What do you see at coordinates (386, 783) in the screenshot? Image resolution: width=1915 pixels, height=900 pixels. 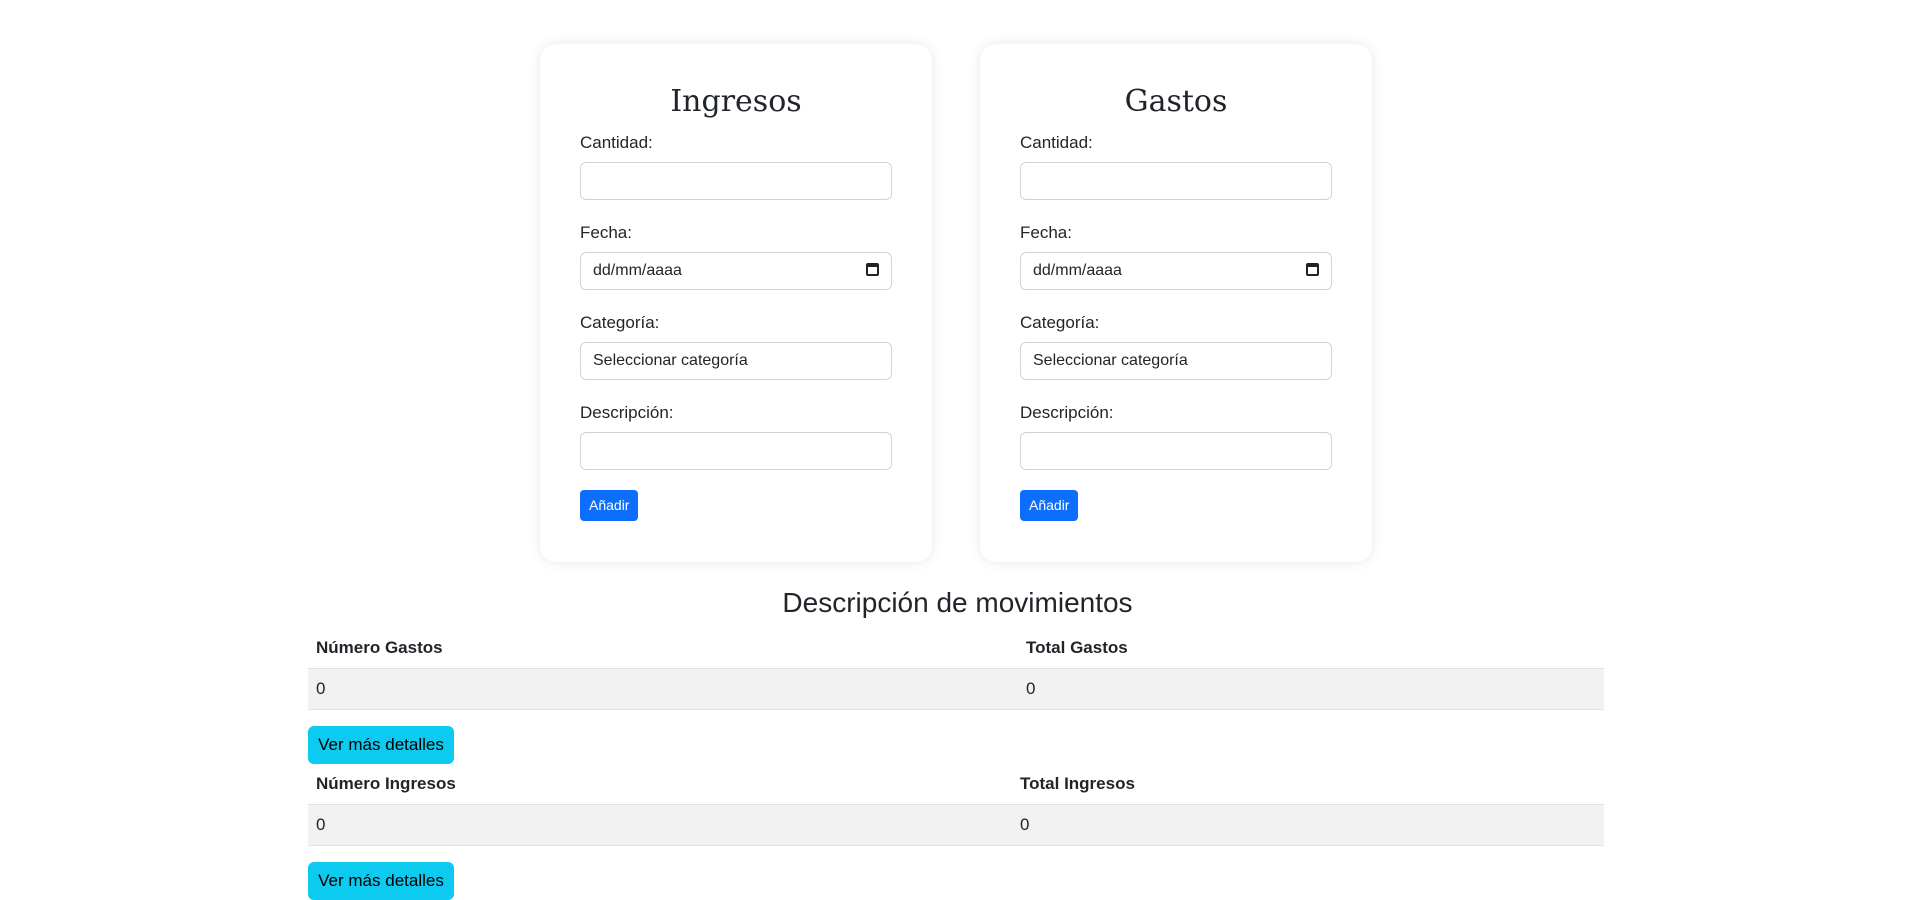 I see `header-numero-ingresos: Número Ingresos` at bounding box center [386, 783].